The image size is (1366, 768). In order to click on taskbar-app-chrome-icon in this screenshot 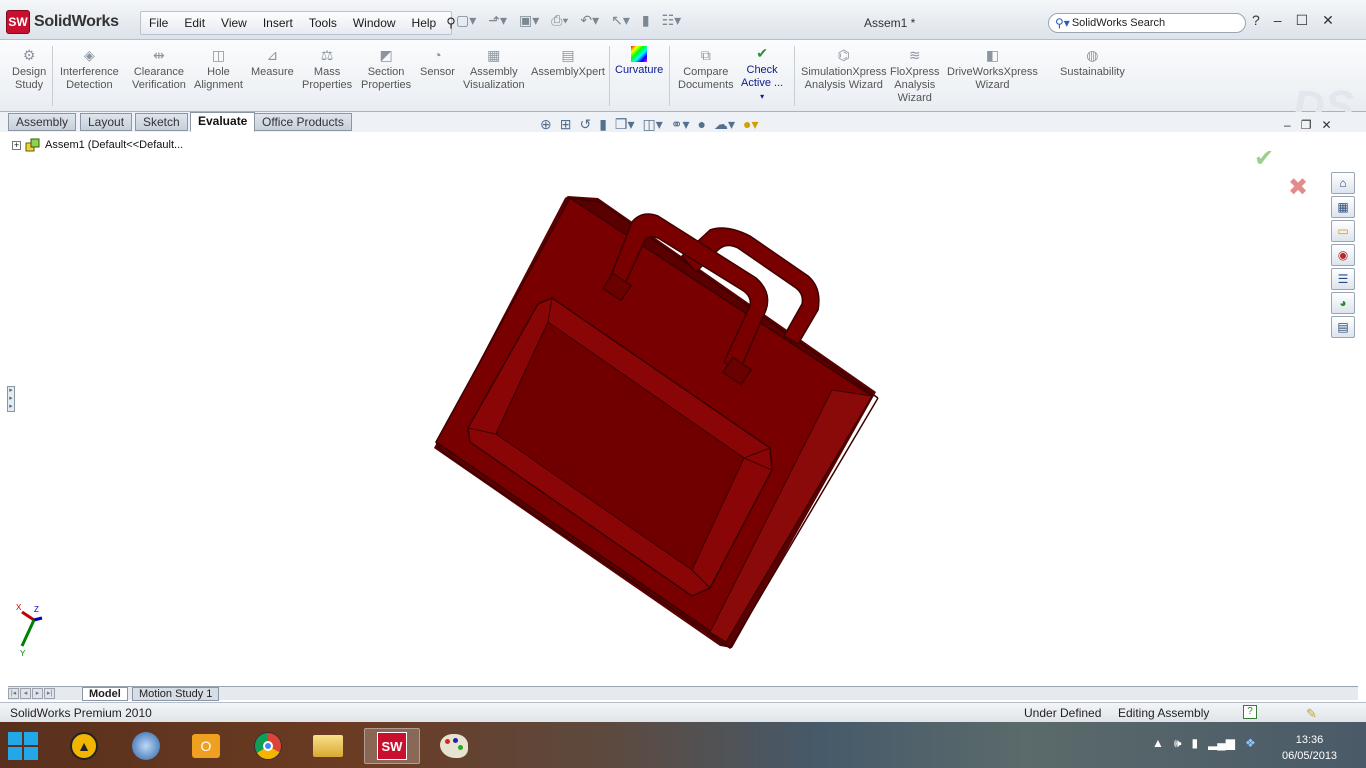, I will do `click(268, 746)`.